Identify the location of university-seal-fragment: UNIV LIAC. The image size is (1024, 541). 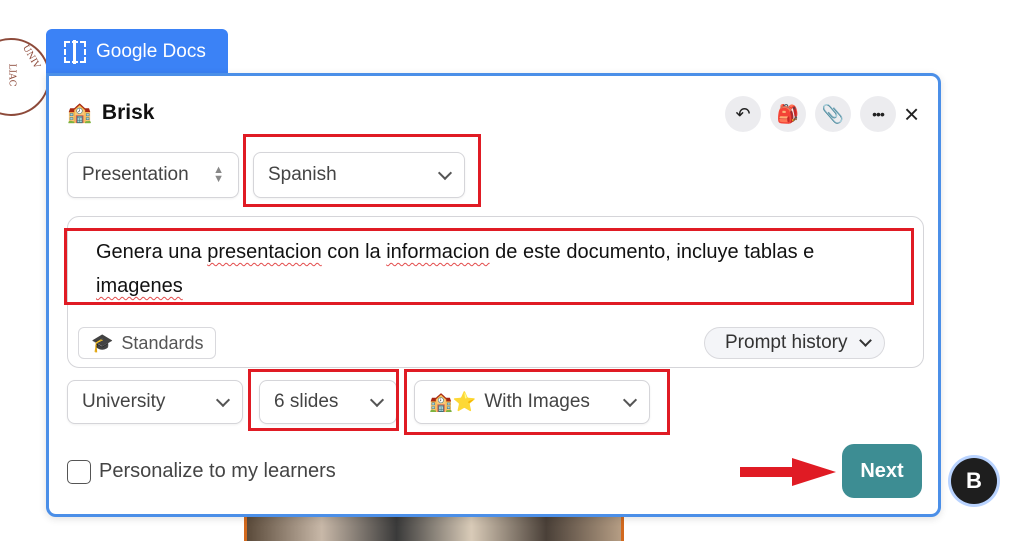
(25, 77).